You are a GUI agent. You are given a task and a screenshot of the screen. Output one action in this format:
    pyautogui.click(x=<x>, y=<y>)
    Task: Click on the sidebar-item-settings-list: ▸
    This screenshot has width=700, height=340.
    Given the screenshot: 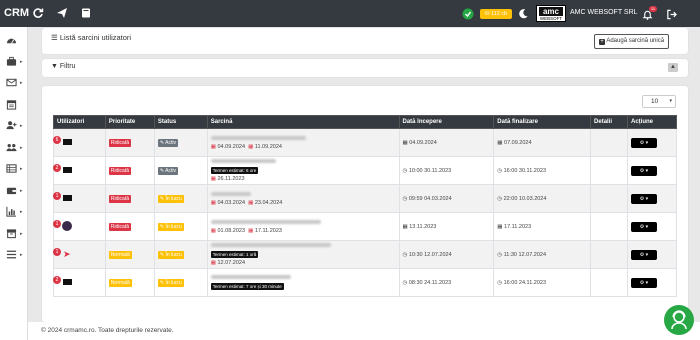 What is the action you would take?
    pyautogui.click(x=15, y=255)
    